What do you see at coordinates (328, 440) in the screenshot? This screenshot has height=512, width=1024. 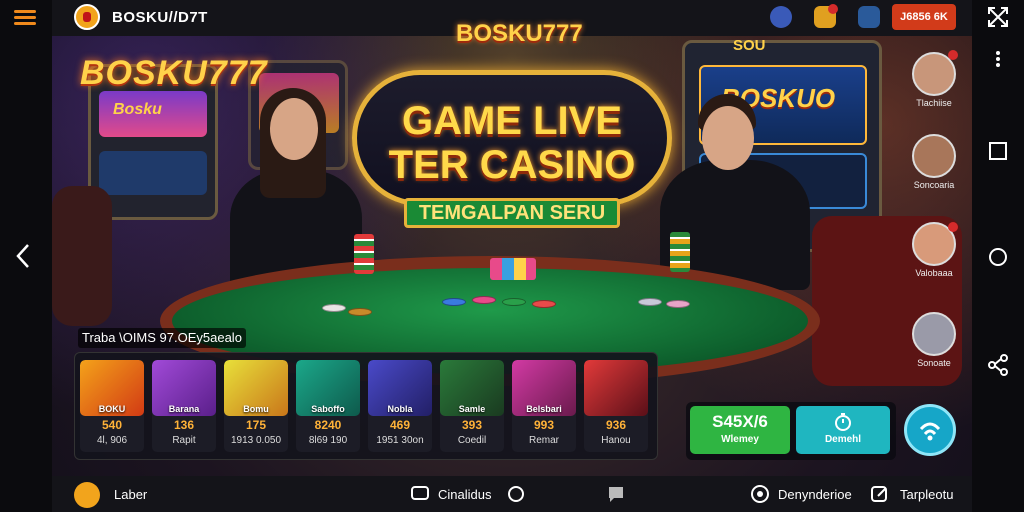 I see `game-card-subtitle: 8l69 190` at bounding box center [328, 440].